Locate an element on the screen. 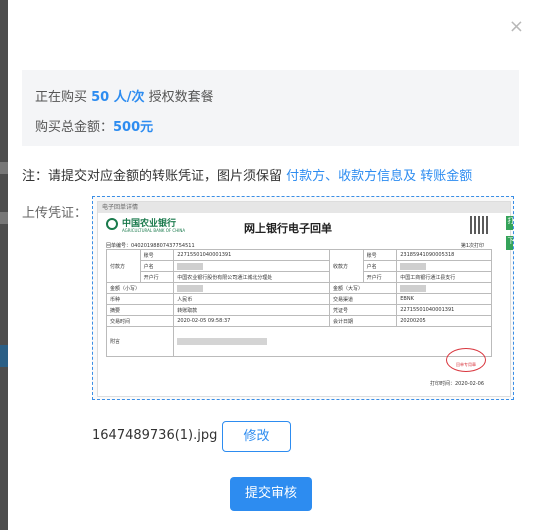 The width and height of the screenshot is (538, 530). upload-note: 注：请提交对应金额的转账凭证，图片须保留 付款方、收款方信息及 转账金额 is located at coordinates (247, 174).